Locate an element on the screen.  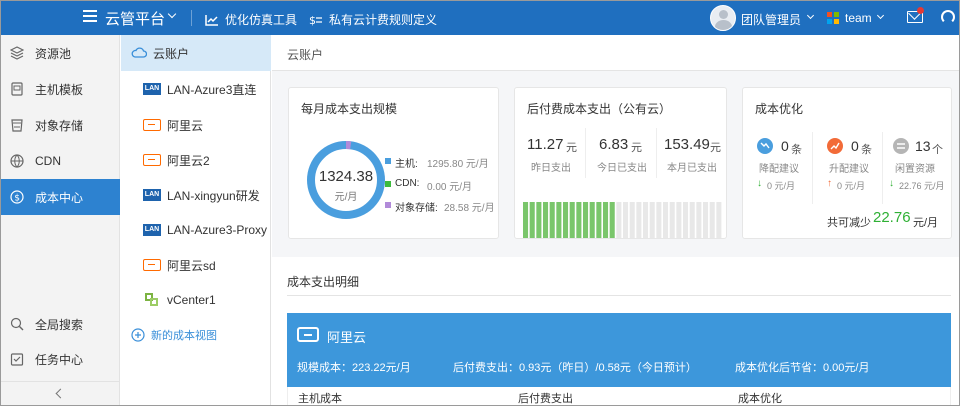
monthly-total-unit: 元/月 is located at coordinates (346, 197).